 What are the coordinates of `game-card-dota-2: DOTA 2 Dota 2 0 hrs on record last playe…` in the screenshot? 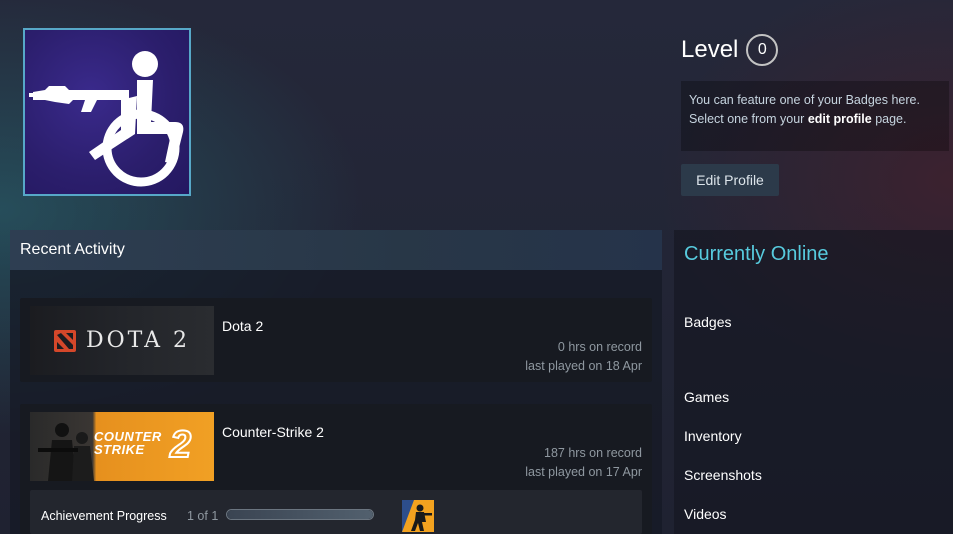 It's located at (336, 340).